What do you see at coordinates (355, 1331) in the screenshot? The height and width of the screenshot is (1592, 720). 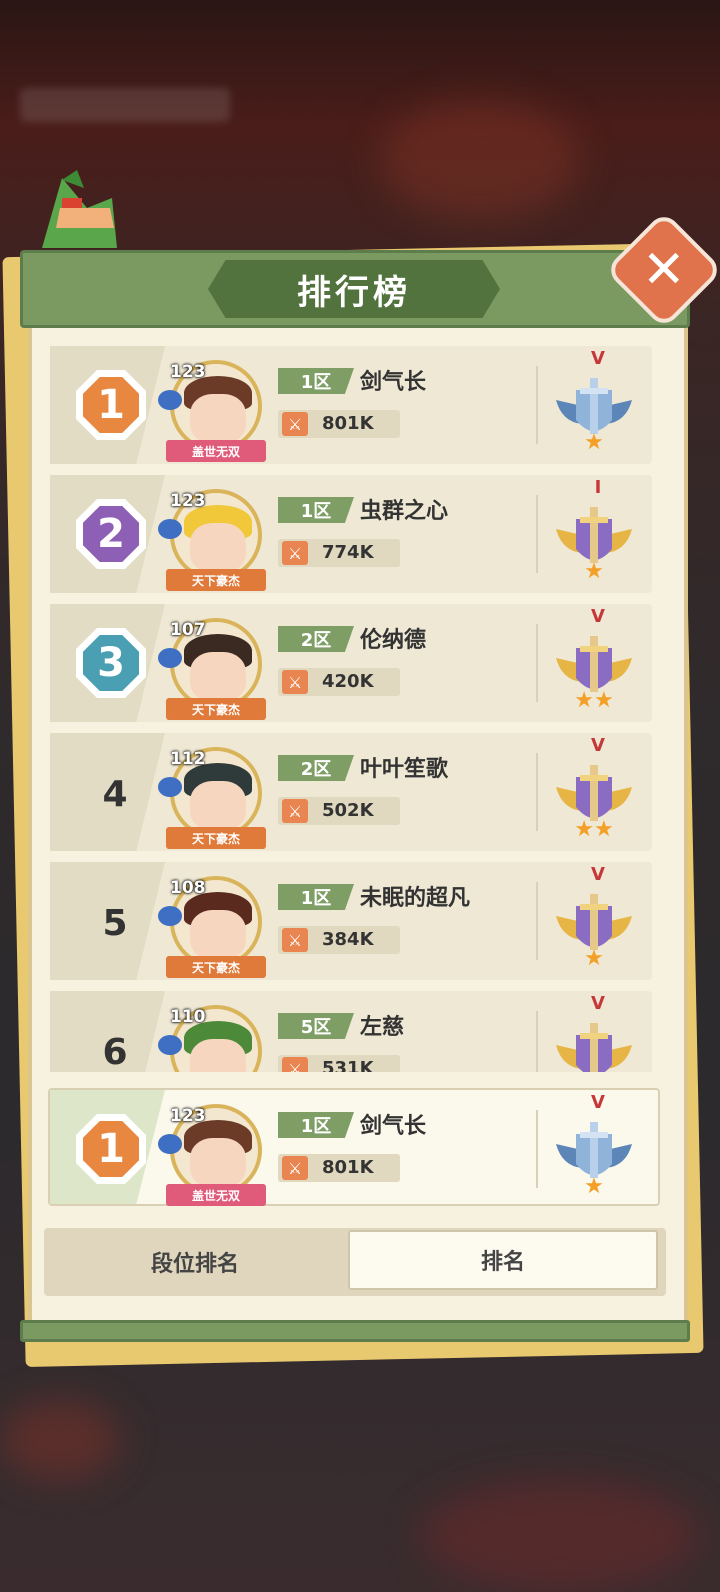 I see `panel-footer-bar` at bounding box center [355, 1331].